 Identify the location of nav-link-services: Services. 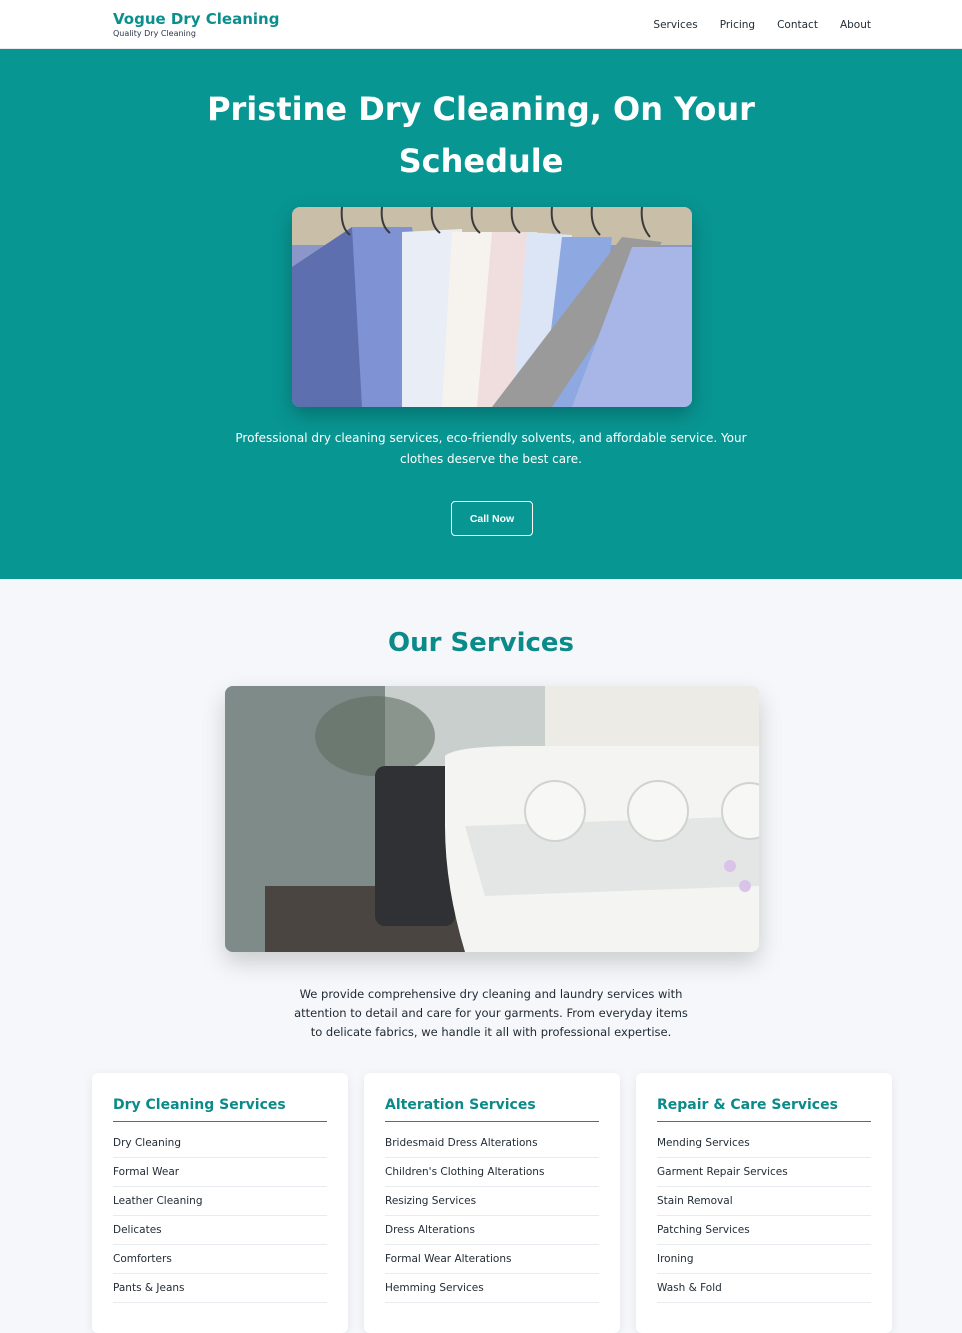
(675, 25).